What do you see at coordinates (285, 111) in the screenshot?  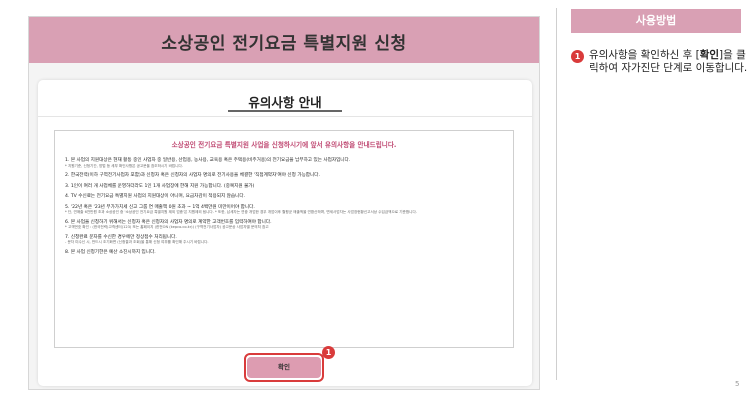 I see `title-underline` at bounding box center [285, 111].